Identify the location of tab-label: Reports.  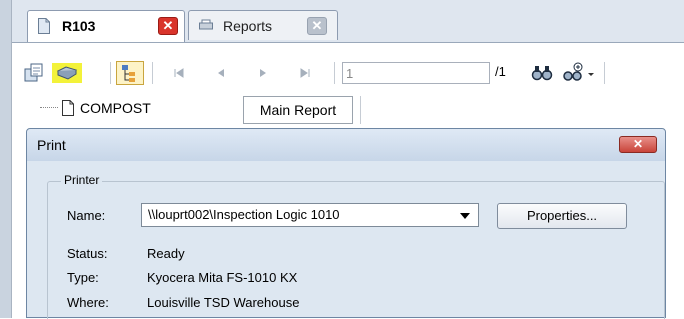
(248, 26).